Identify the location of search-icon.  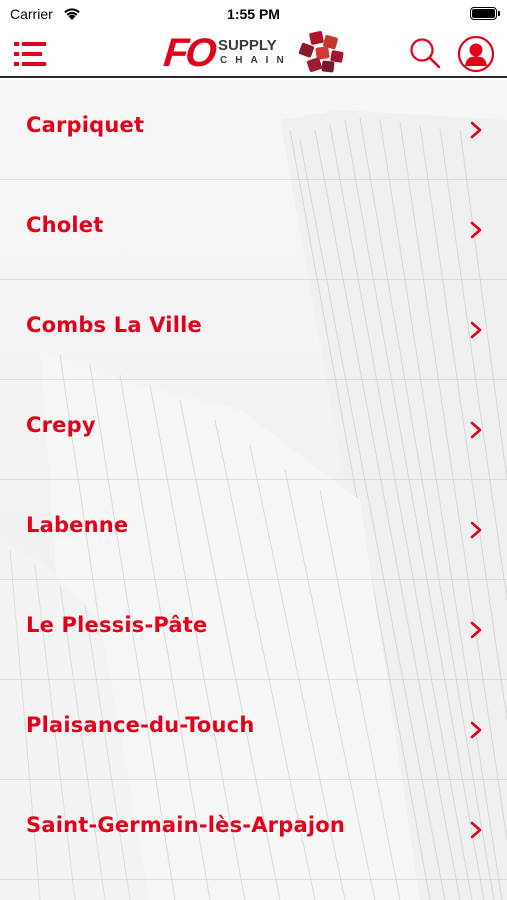
(425, 53).